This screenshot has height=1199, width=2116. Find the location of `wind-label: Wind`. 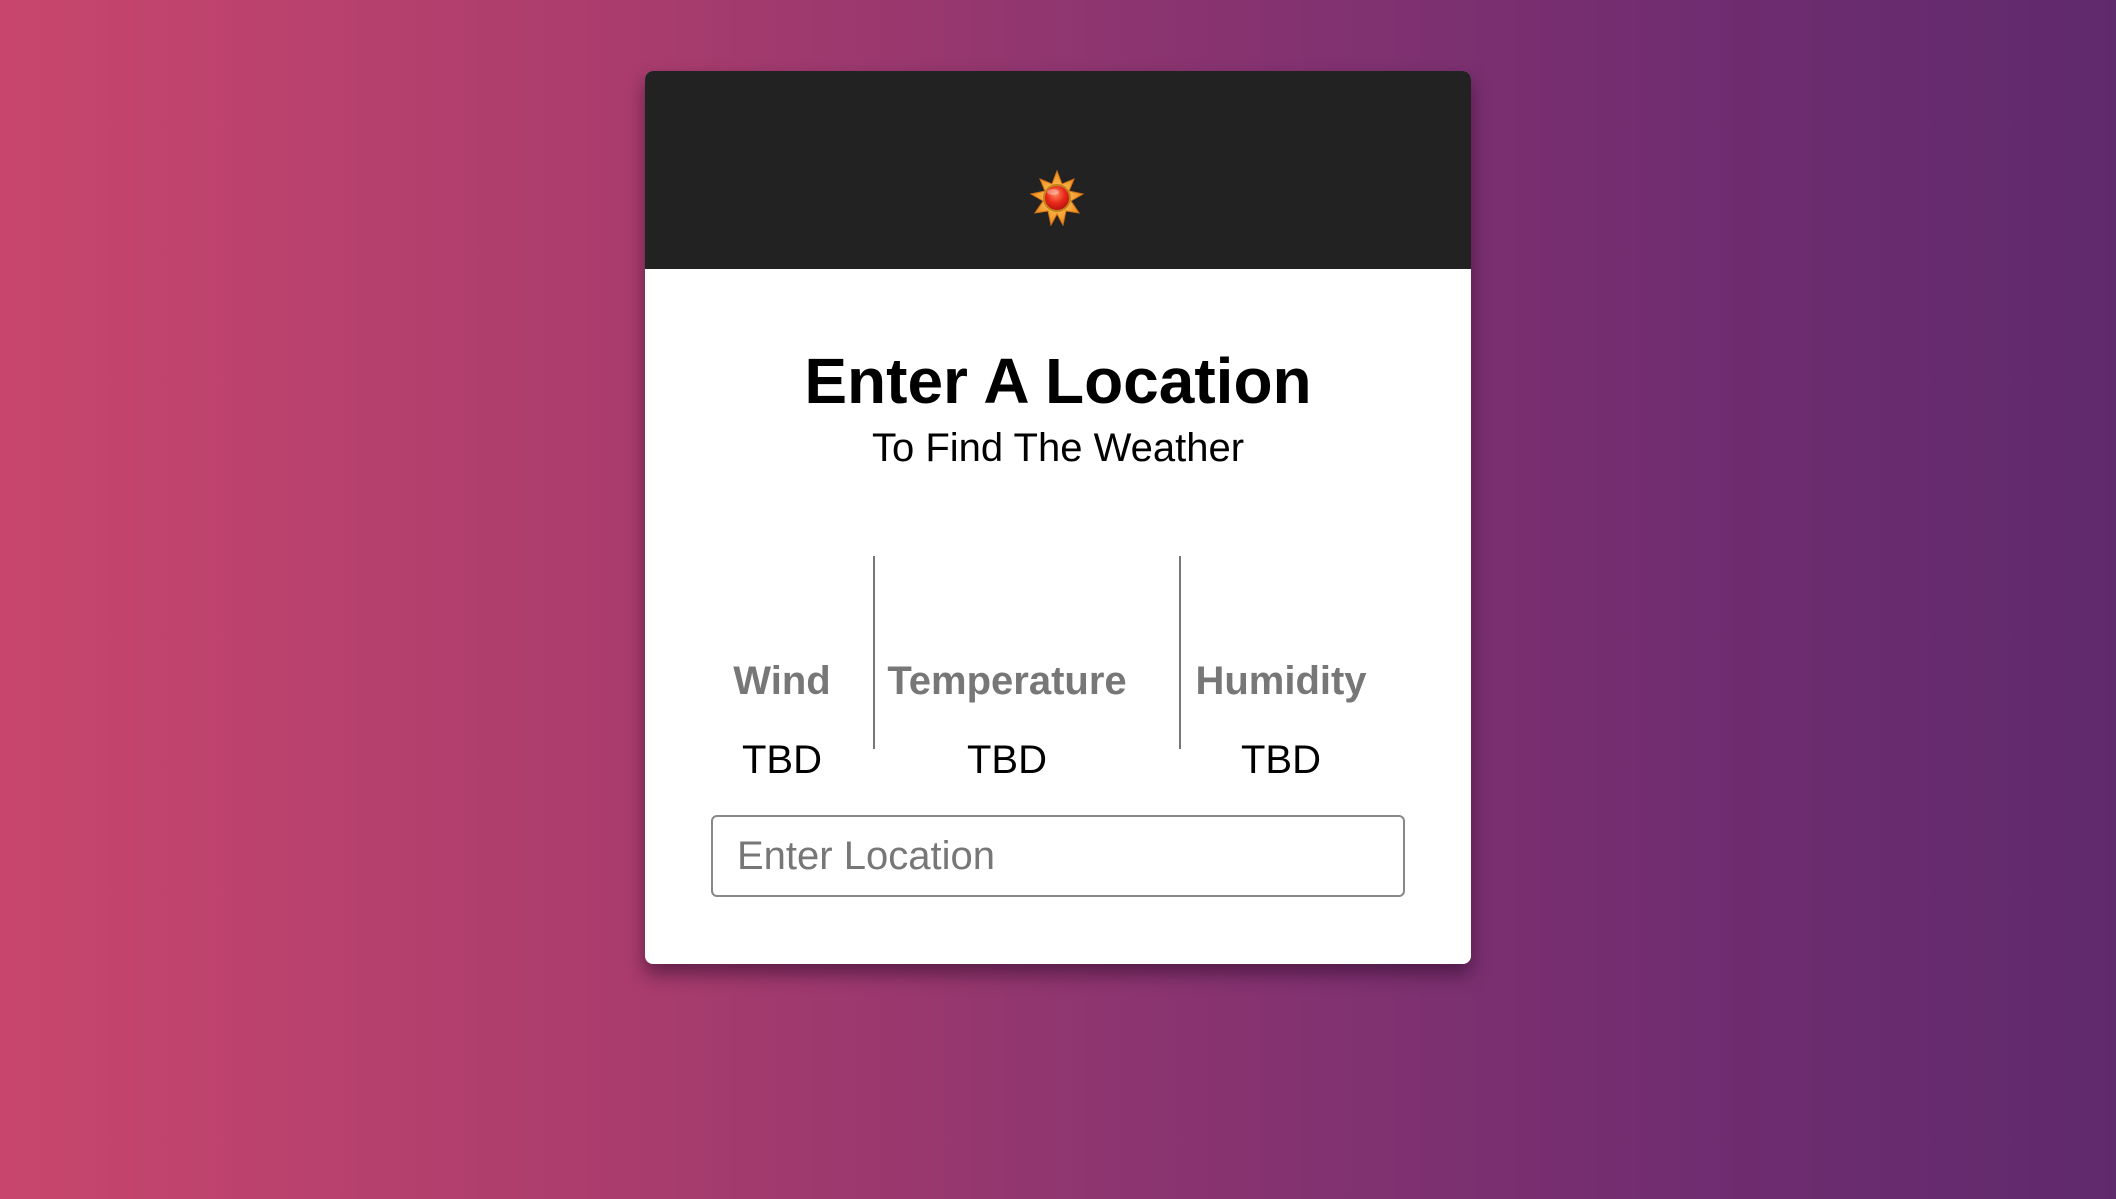

wind-label: Wind is located at coordinates (782, 681).